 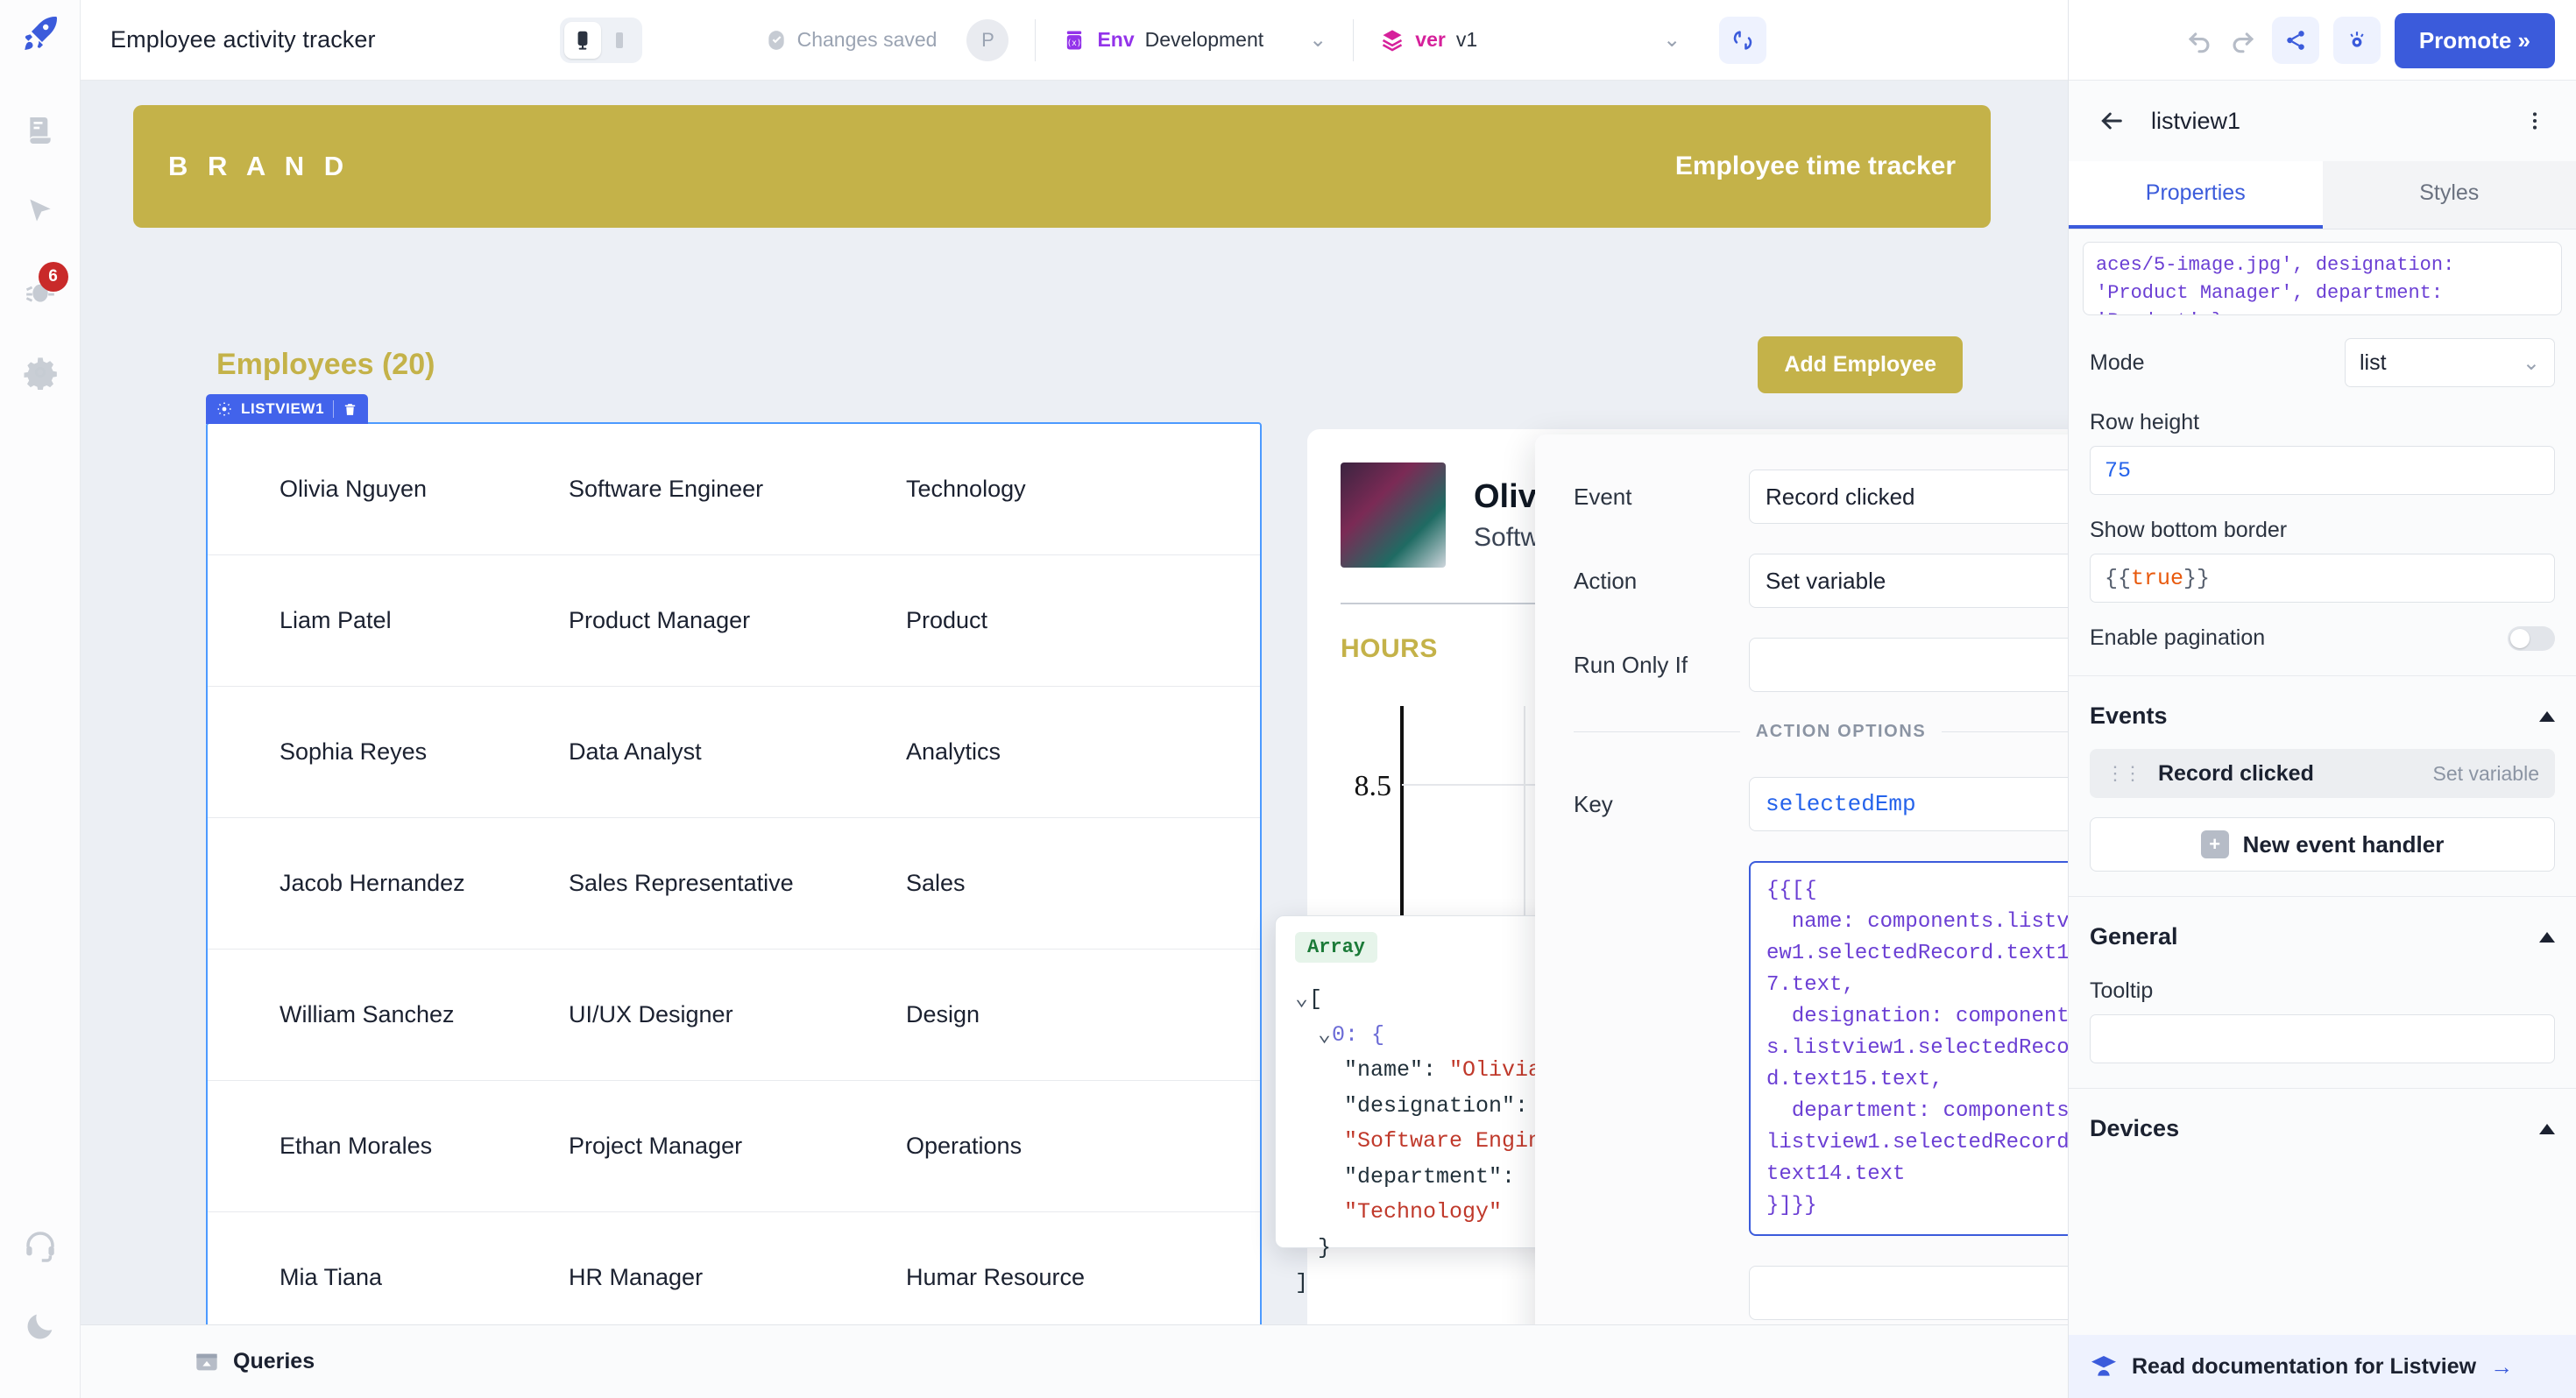 I want to click on enable-pagination-field: Enable pagination, so click(x=2322, y=638).